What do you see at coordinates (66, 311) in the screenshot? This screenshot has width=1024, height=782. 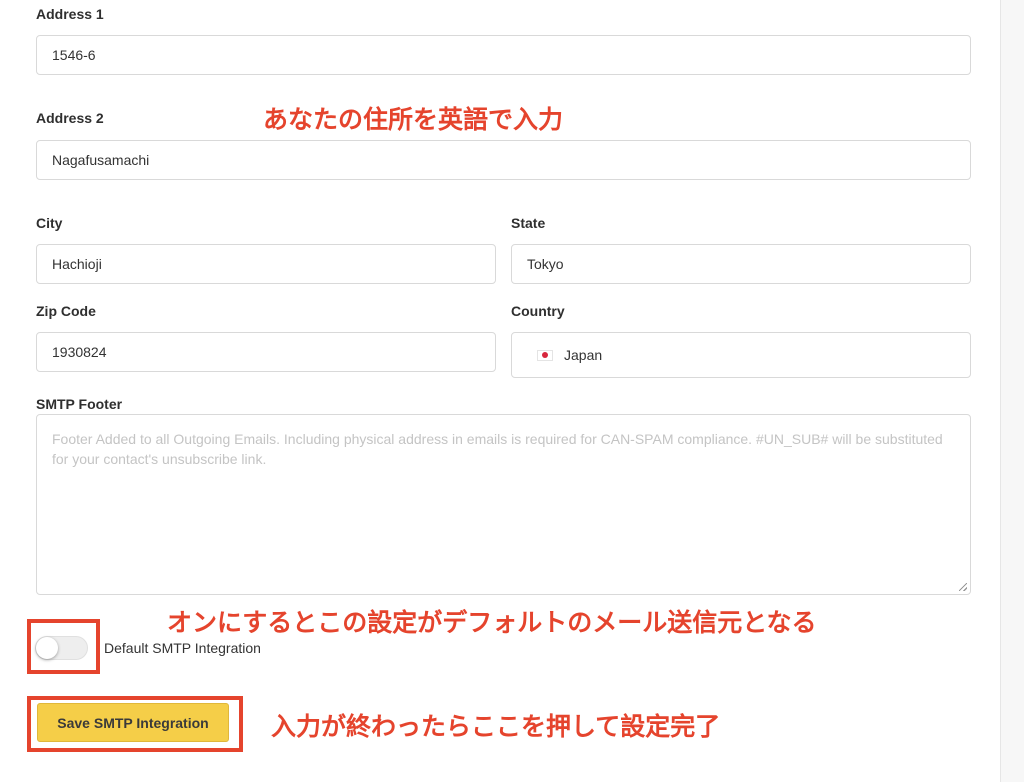 I see `zip-label: Zip Code` at bounding box center [66, 311].